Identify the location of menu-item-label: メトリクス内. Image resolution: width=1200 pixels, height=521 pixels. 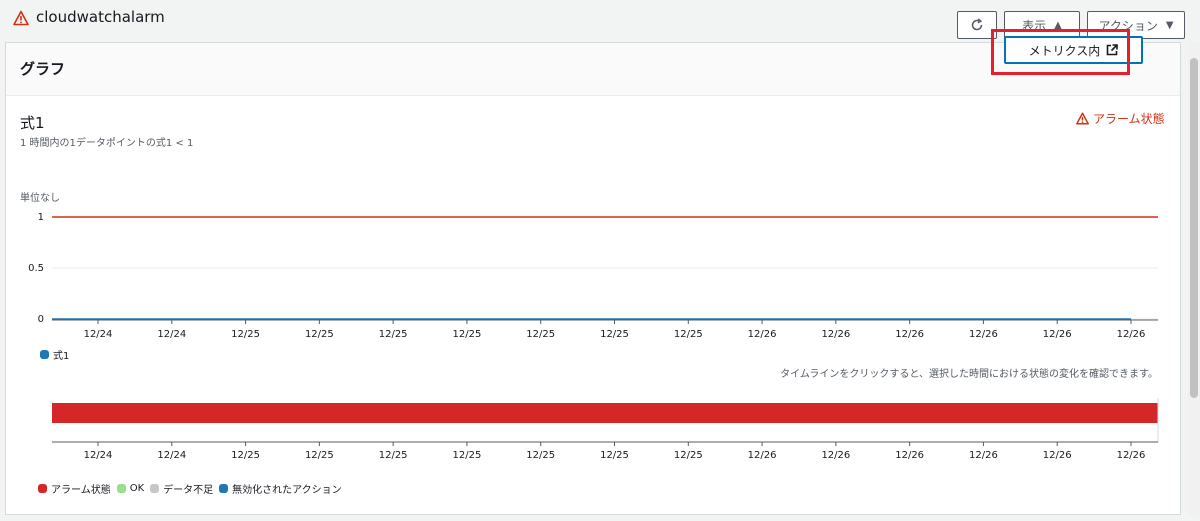
(1064, 50).